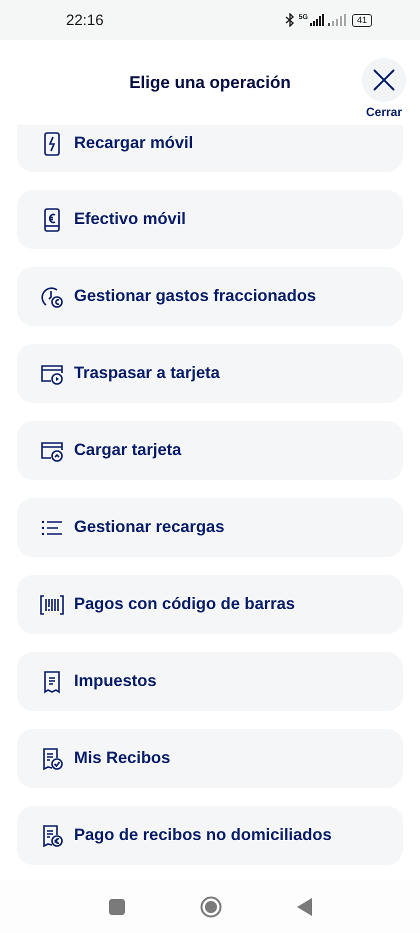 The height and width of the screenshot is (933, 420). Describe the element at coordinates (210, 681) in the screenshot. I see `operation-item: Impuestos` at that location.